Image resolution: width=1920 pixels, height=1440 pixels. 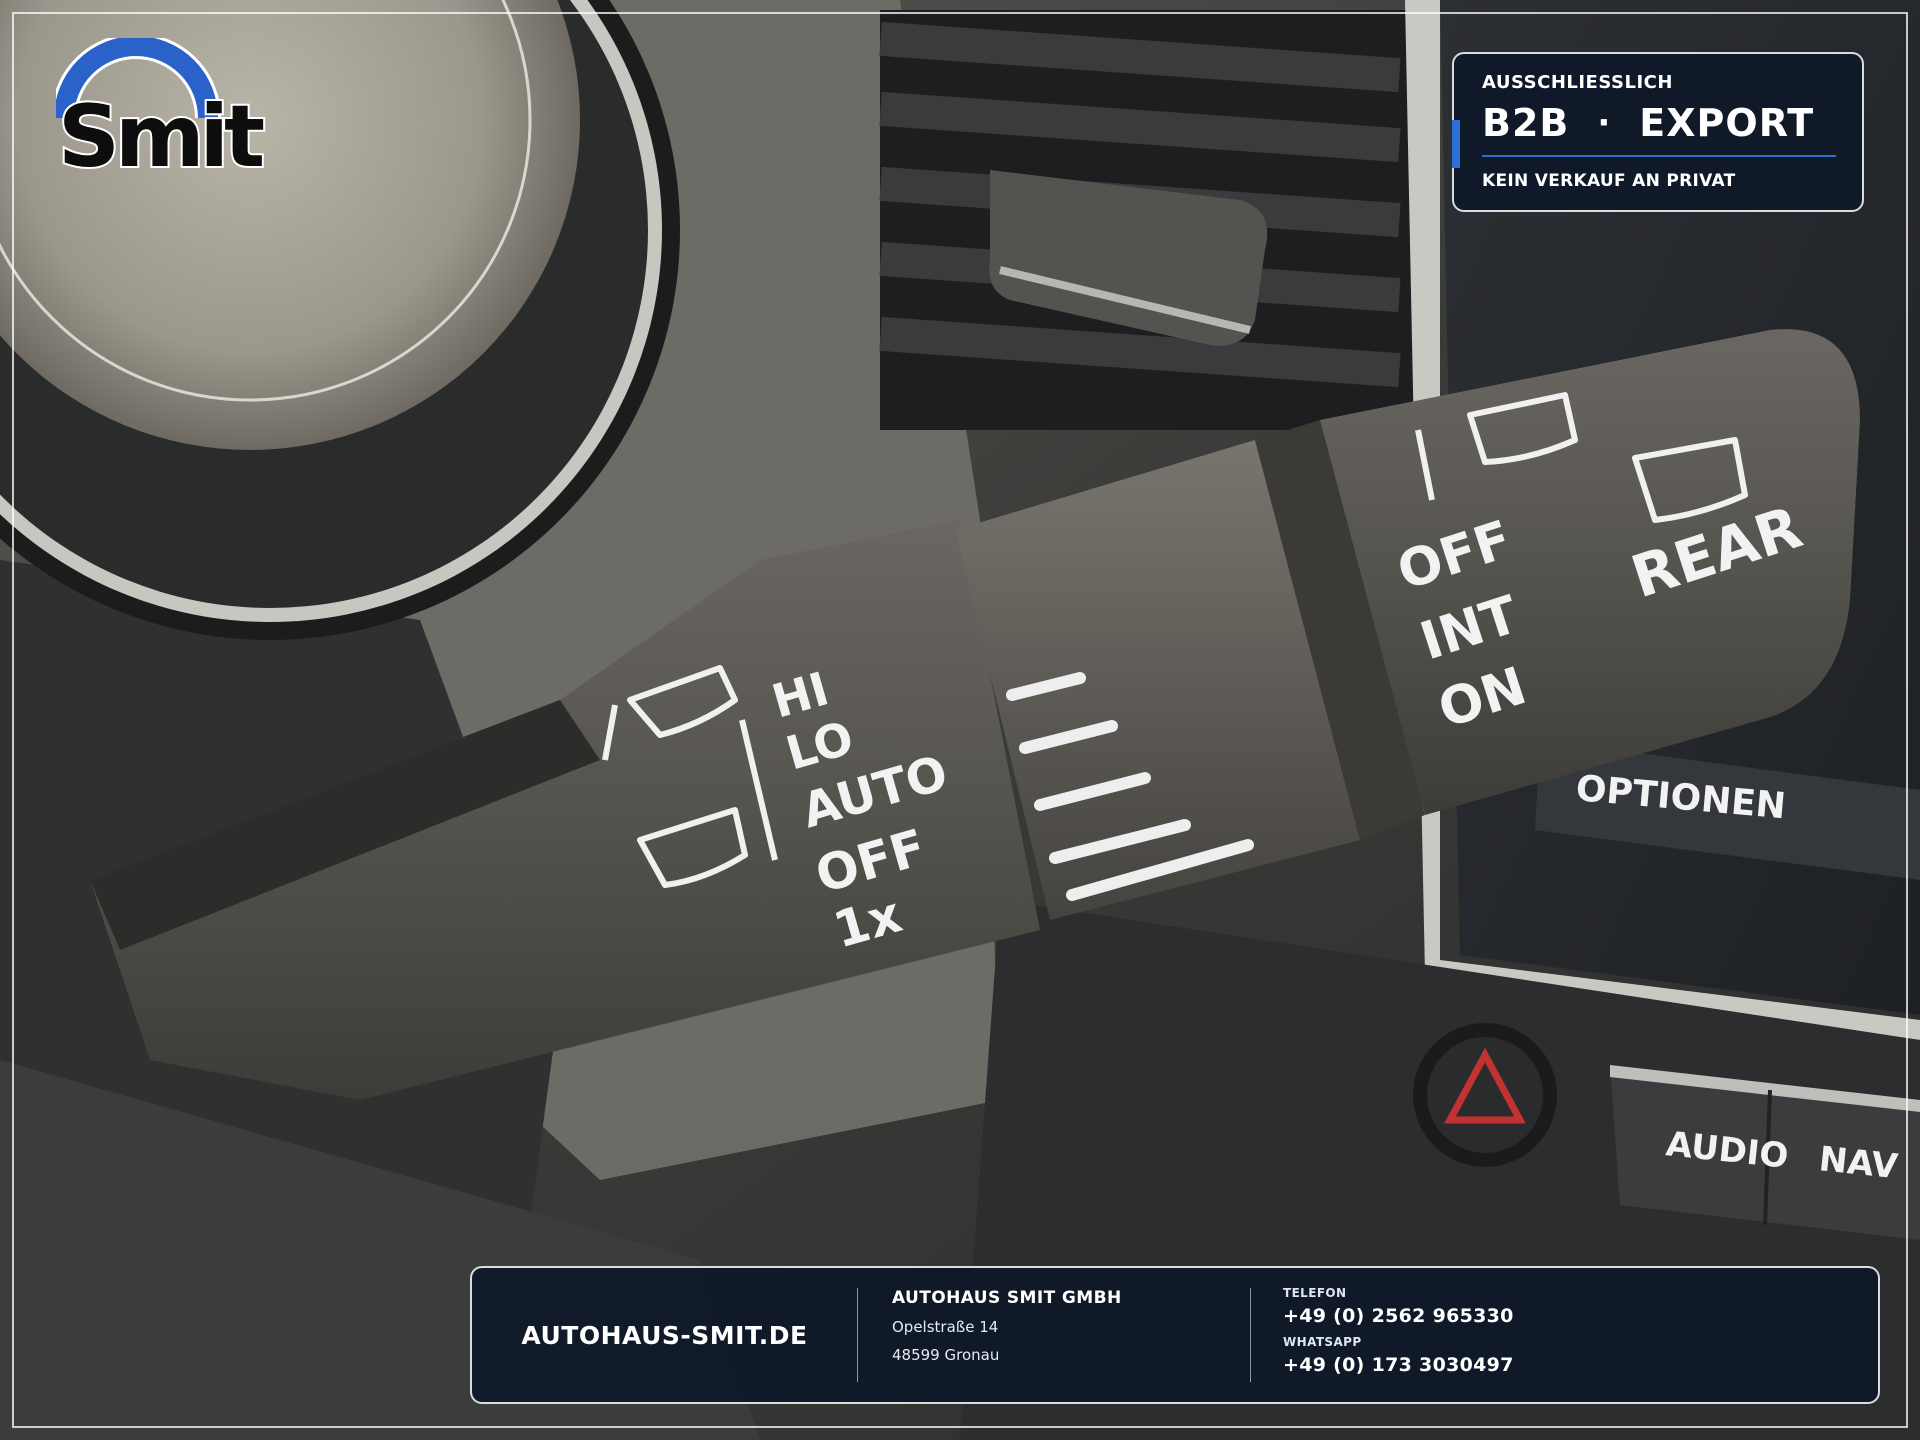 What do you see at coordinates (1526, 123) in the screenshot?
I see `badge-b2b: B2B` at bounding box center [1526, 123].